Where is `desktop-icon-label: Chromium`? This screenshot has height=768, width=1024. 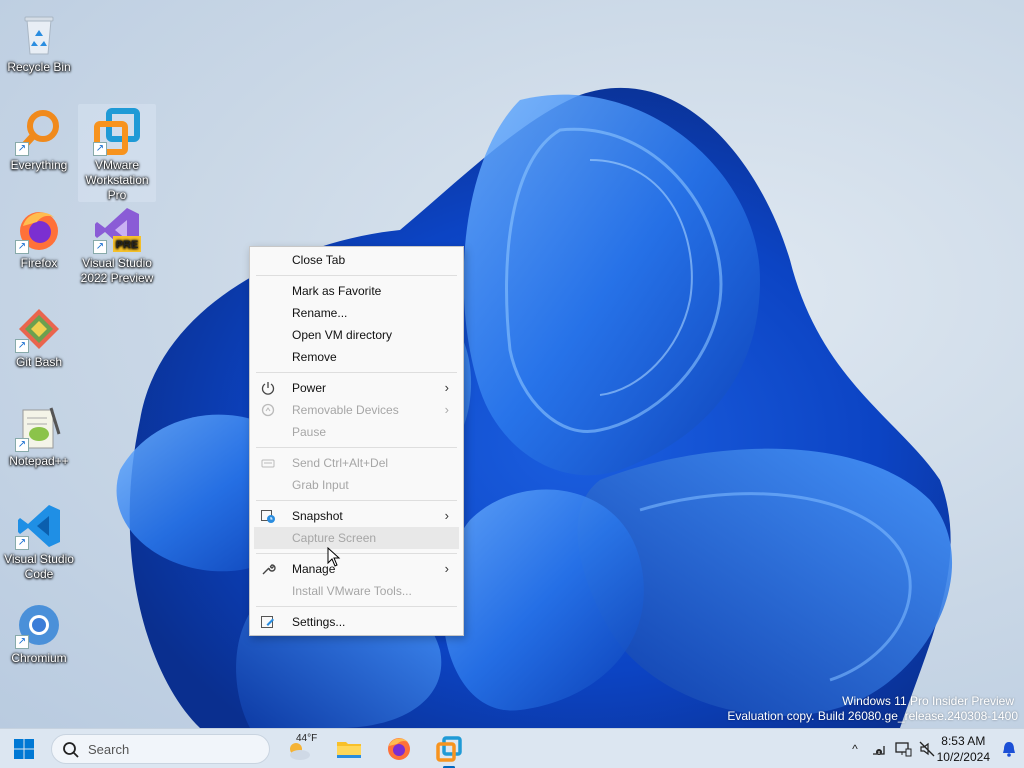 desktop-icon-label: Chromium is located at coordinates (39, 658).